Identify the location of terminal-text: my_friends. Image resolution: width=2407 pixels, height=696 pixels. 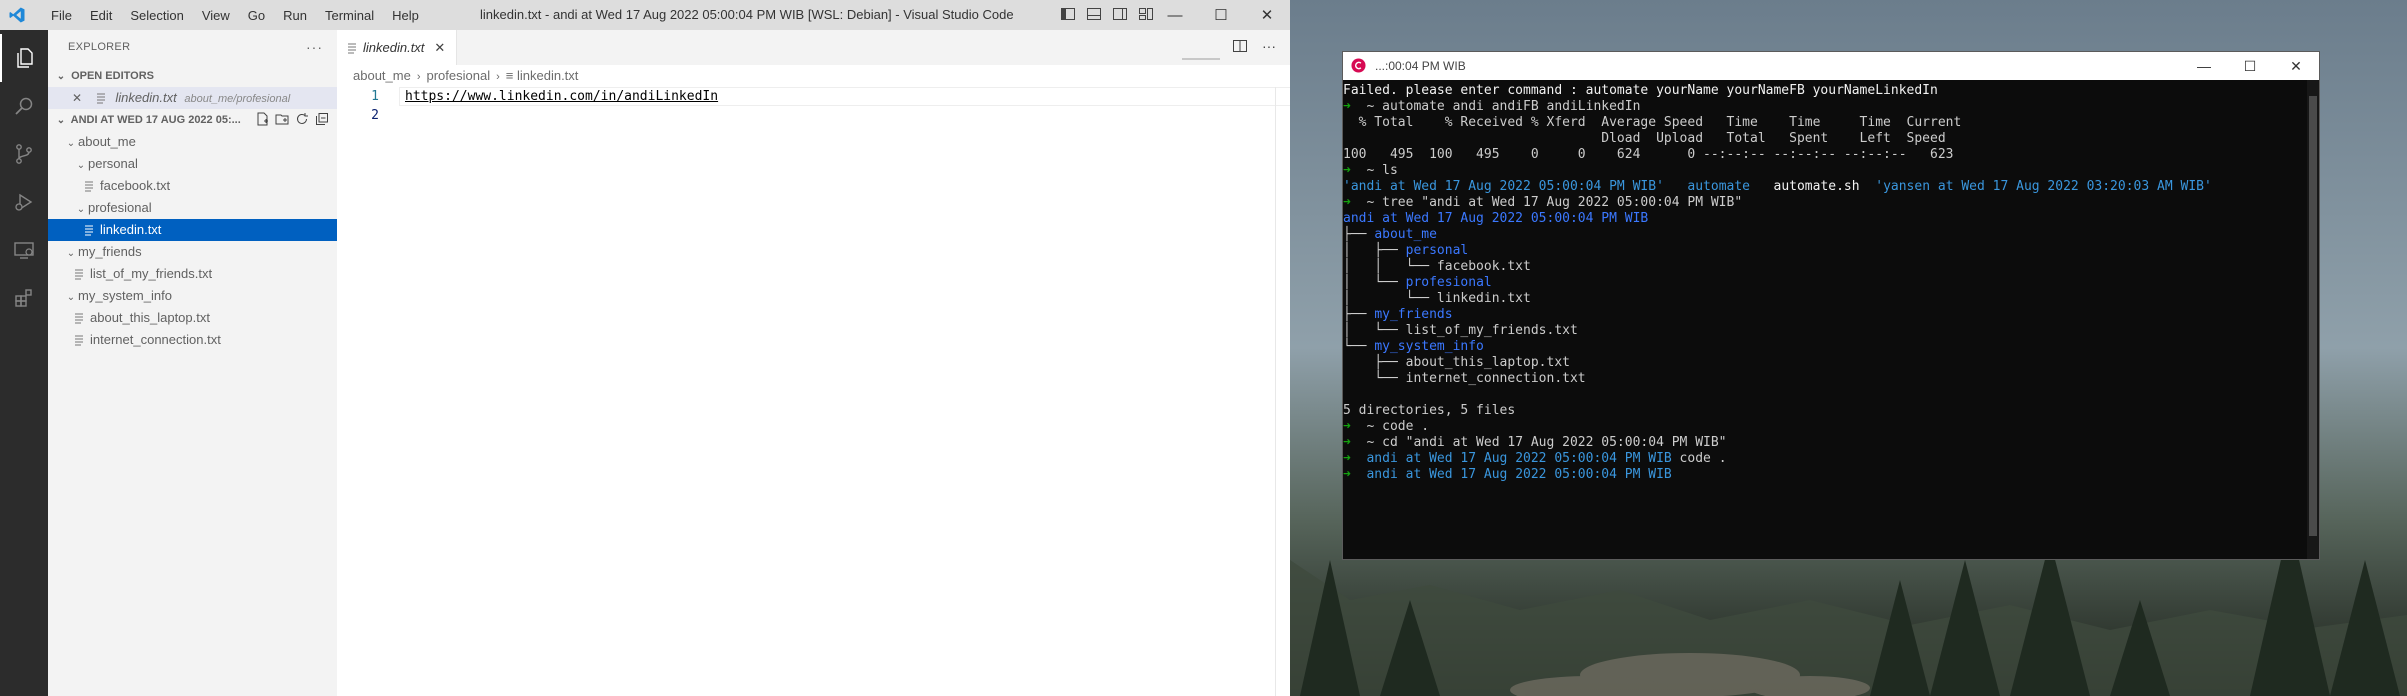
(1413, 314).